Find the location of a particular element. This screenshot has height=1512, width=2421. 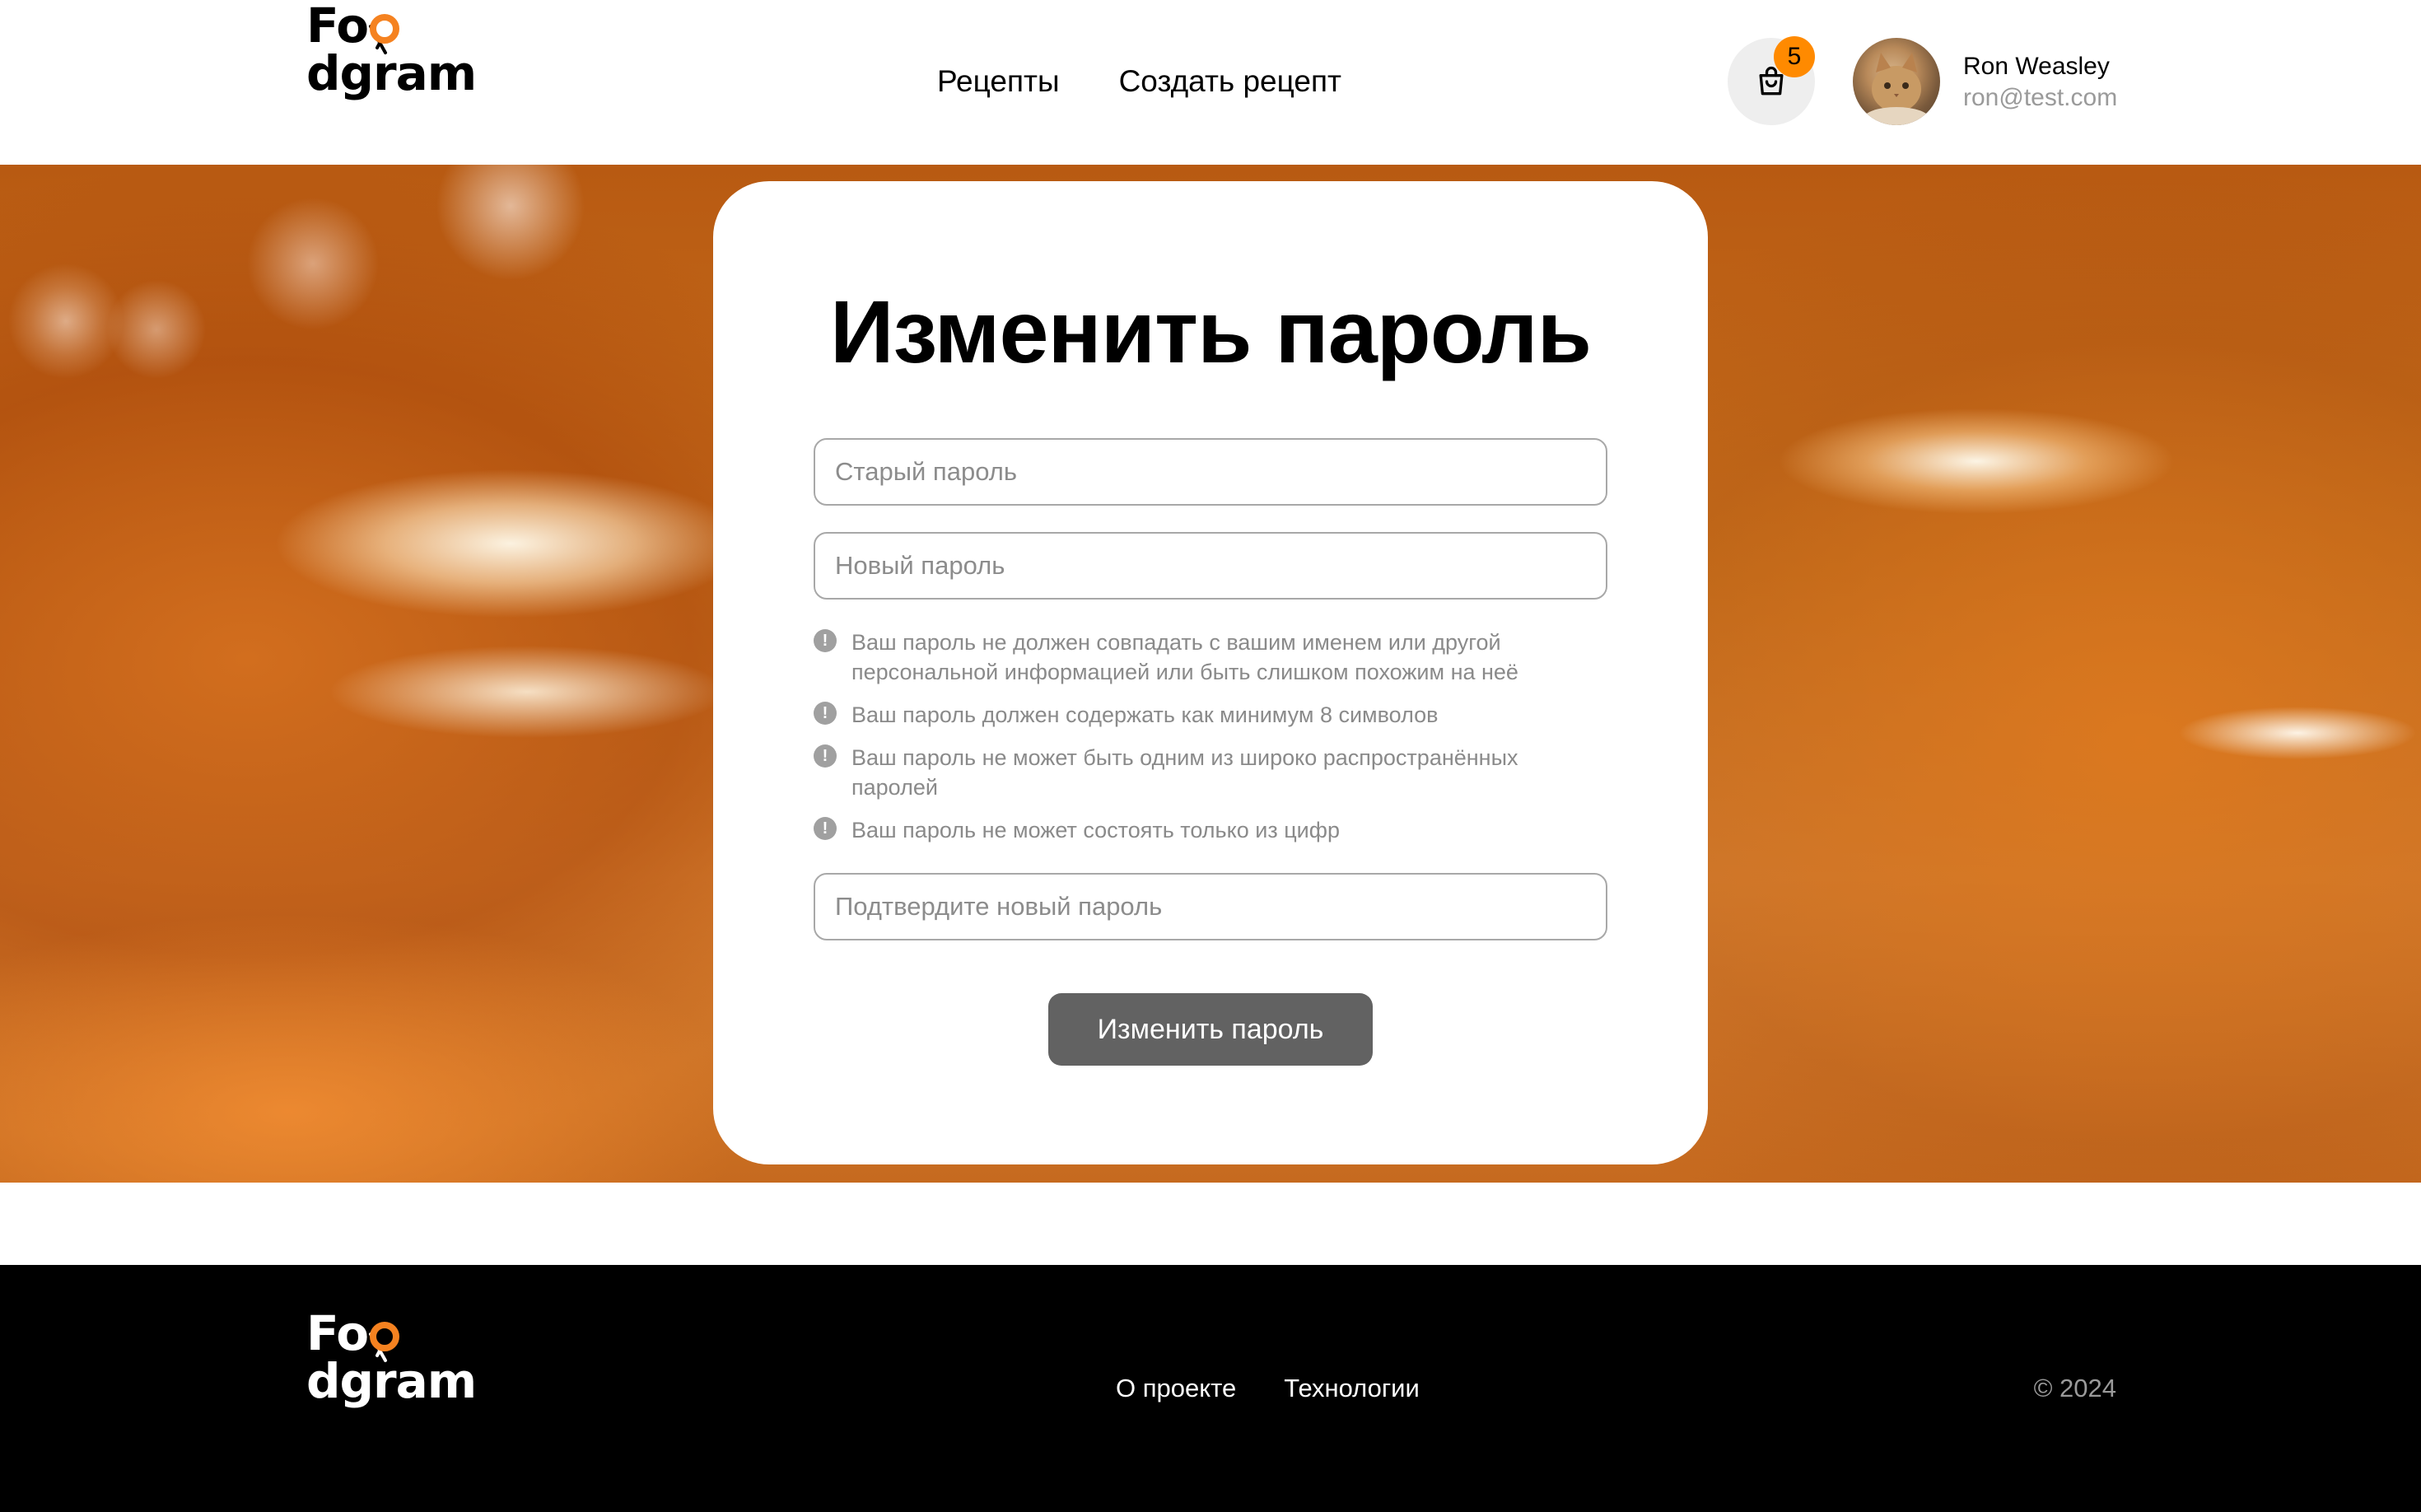

avatar is located at coordinates (1896, 81).